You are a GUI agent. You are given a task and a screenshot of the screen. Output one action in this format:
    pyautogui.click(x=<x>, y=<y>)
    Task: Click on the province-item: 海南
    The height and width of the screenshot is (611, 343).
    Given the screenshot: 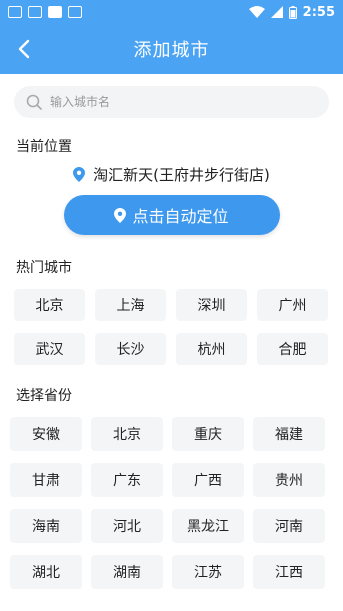 What is the action you would take?
    pyautogui.click(x=46, y=526)
    